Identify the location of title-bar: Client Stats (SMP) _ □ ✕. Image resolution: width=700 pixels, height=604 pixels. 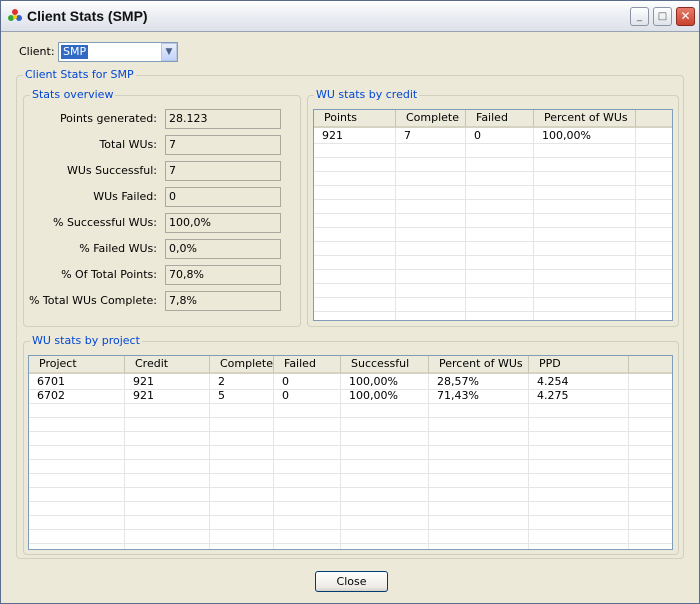
(350, 16).